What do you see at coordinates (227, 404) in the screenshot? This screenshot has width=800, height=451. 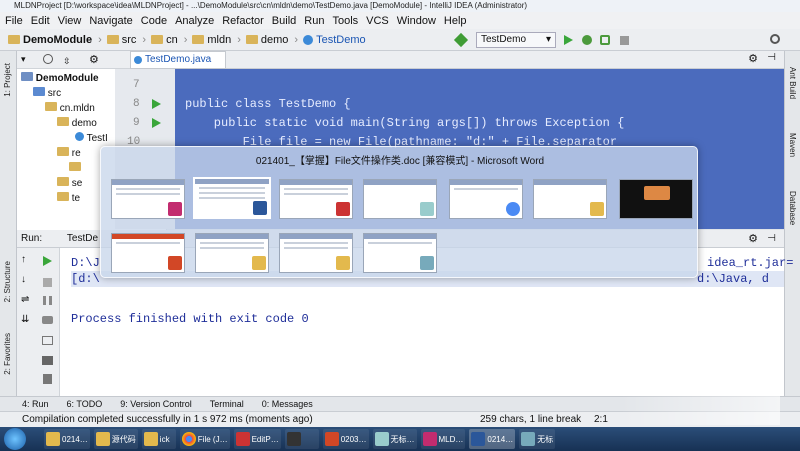 I see `tool-tab-terminal: Terminal` at bounding box center [227, 404].